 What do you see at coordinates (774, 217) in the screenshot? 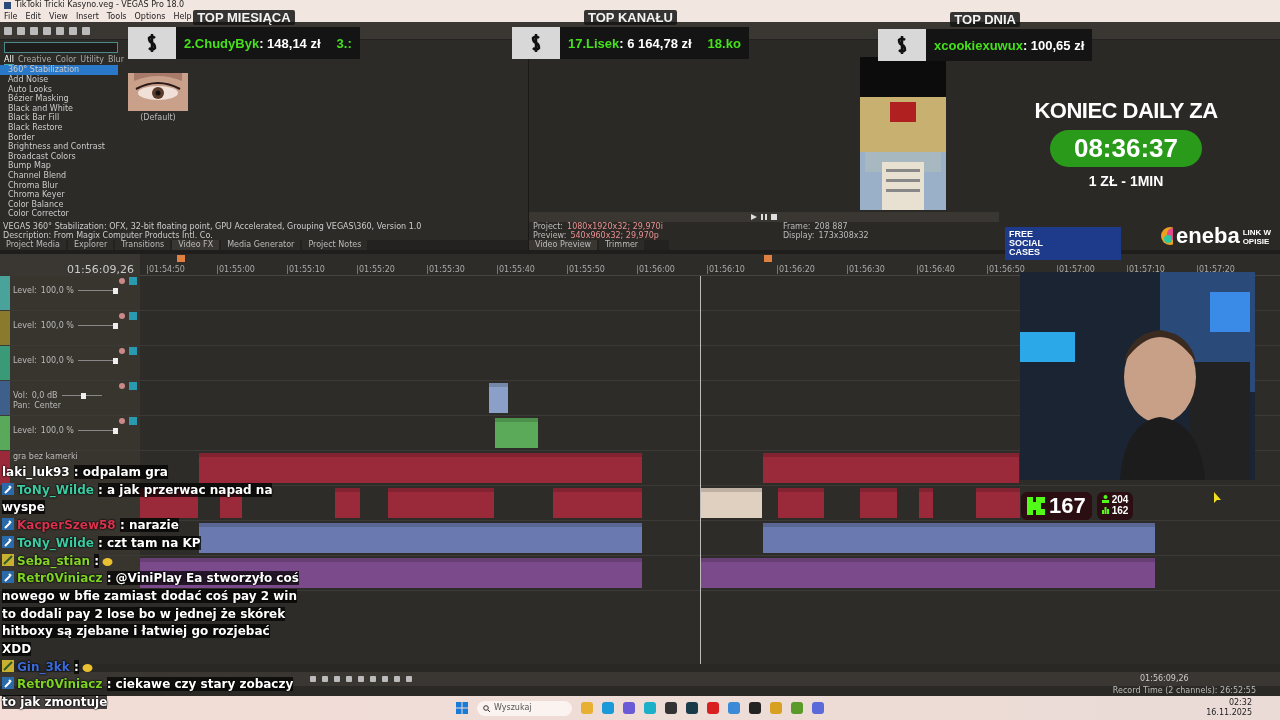
I see `stop-icon` at bounding box center [774, 217].